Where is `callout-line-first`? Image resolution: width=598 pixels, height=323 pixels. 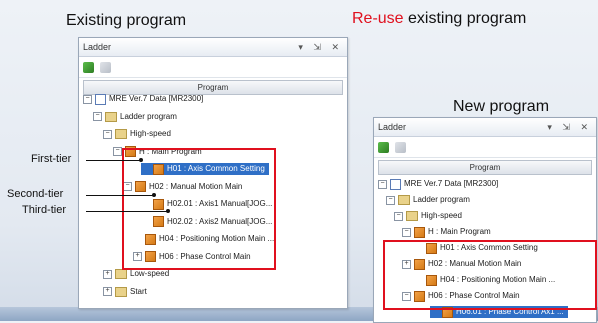 callout-line-first is located at coordinates (113, 160).